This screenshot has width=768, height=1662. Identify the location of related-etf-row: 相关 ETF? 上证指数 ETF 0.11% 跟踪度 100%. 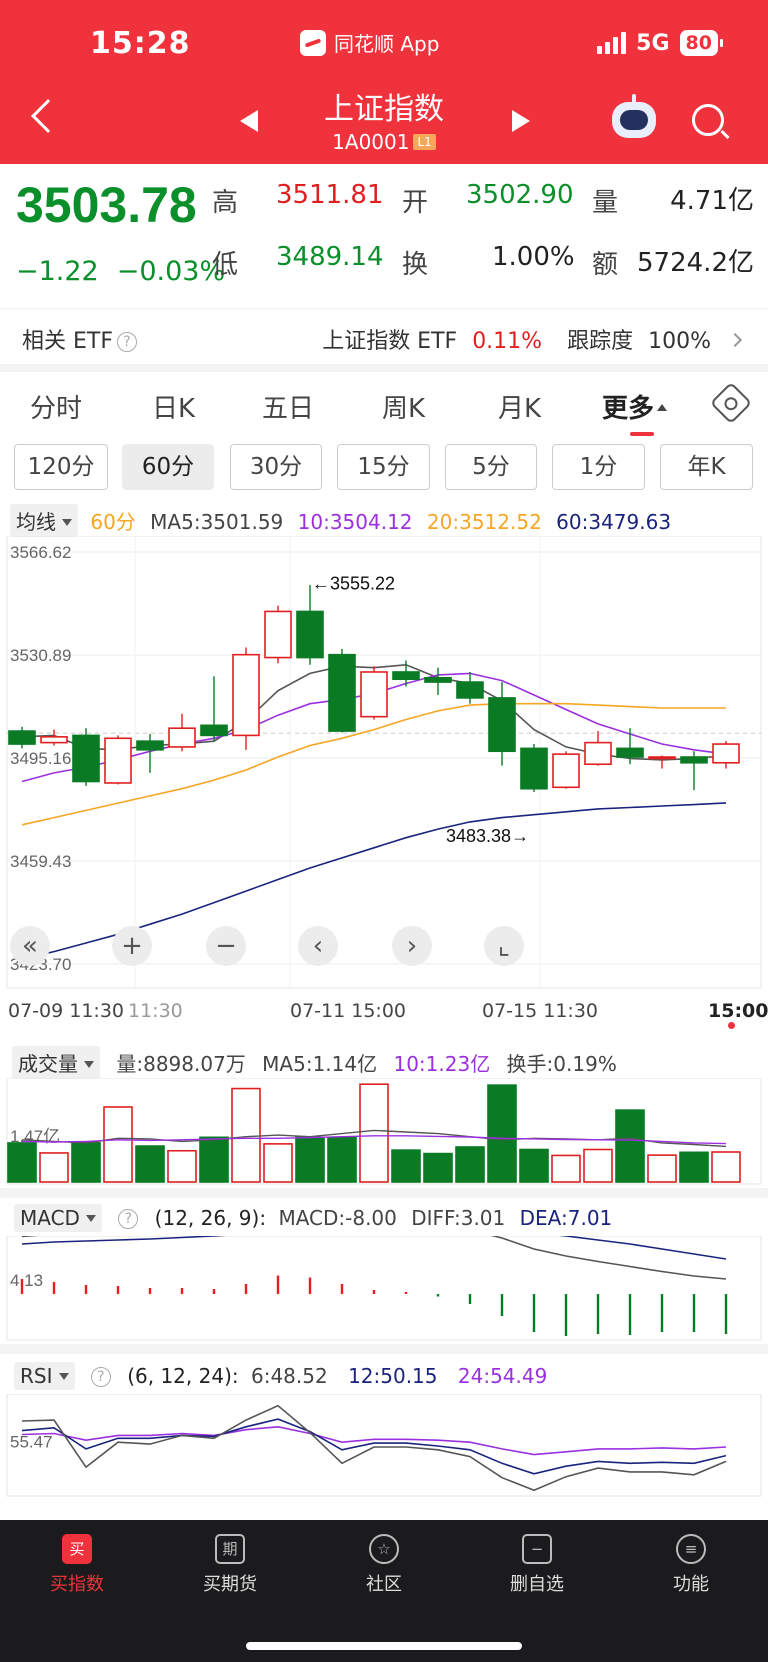
(384, 336).